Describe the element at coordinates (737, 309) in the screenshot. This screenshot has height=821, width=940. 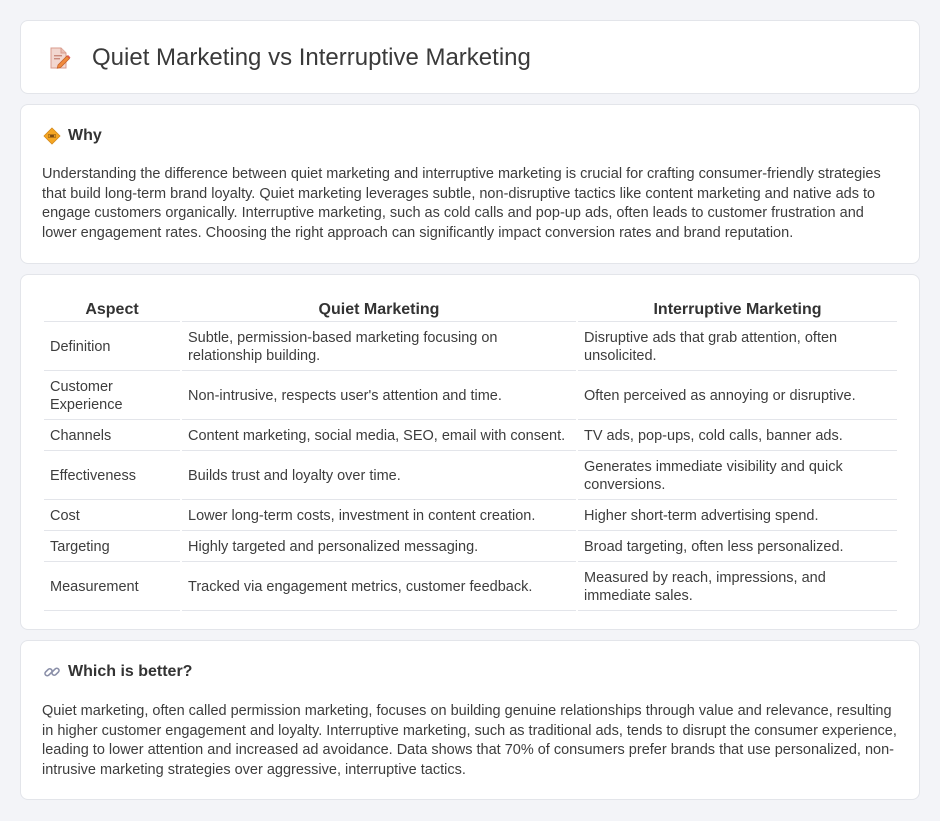
I see `column-header-interruptive: Interruptive Marketing` at that location.